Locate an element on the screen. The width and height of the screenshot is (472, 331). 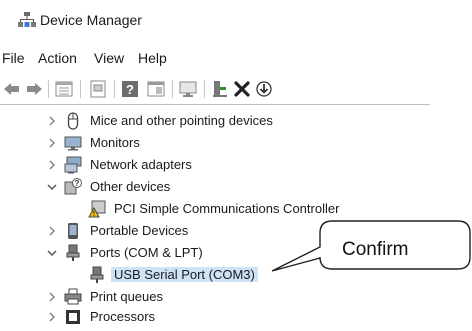
tree-item-monitors: Monitors is located at coordinates (236, 143).